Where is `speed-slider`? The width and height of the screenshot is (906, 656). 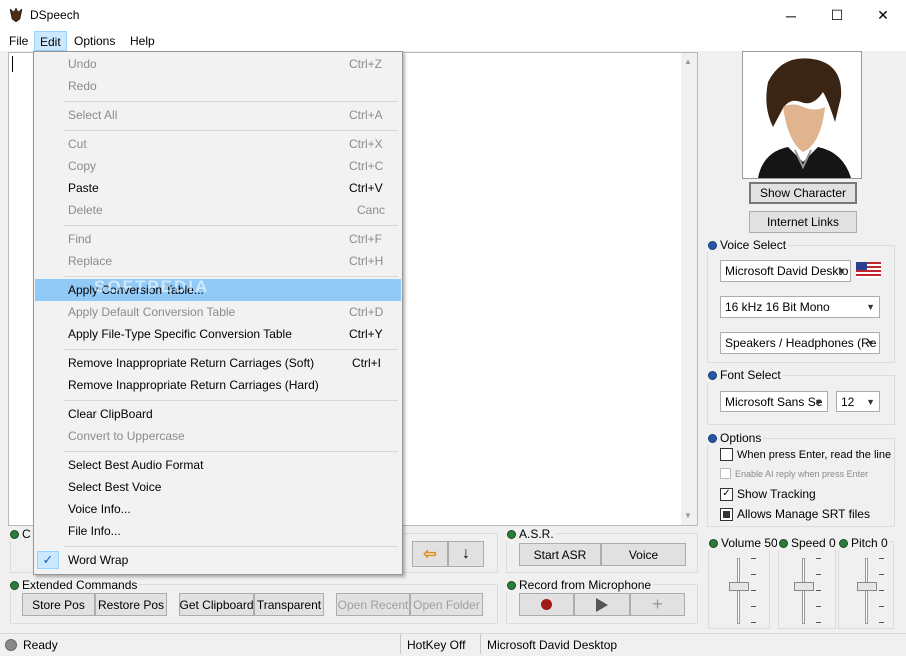
speed-slider is located at coordinates (804, 590).